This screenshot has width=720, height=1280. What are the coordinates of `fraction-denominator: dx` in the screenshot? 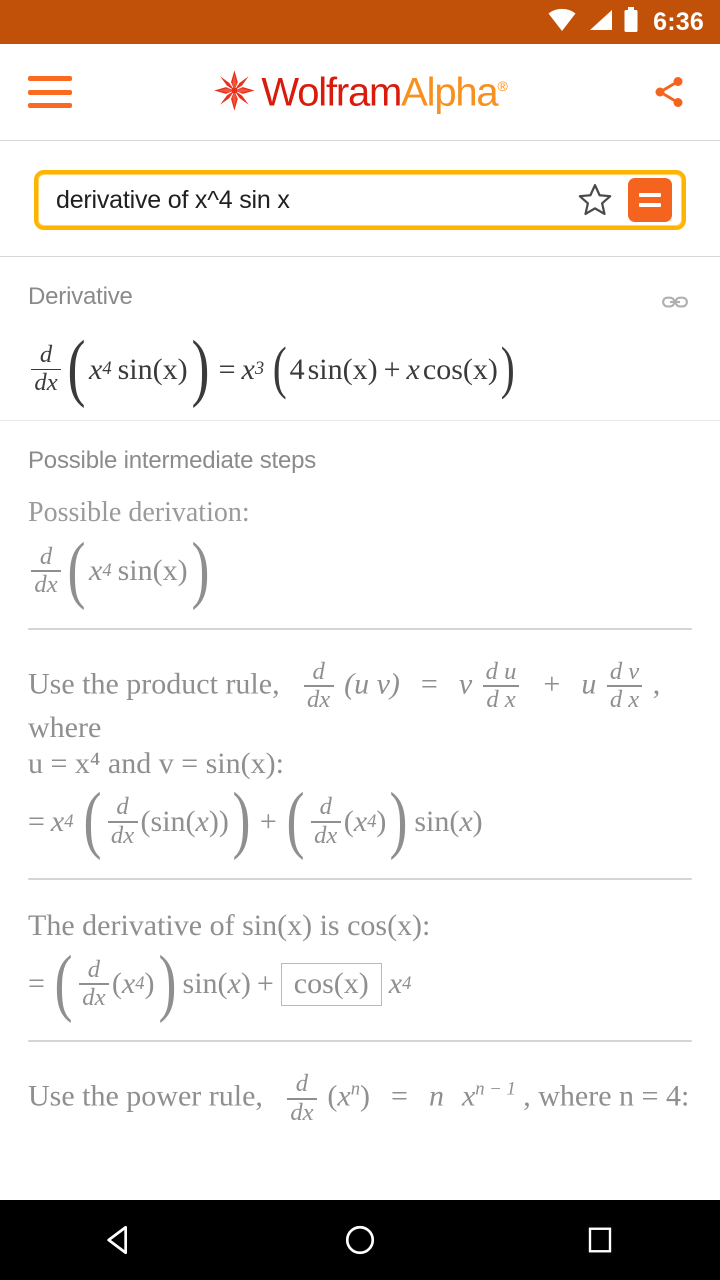 It's located at (46, 383).